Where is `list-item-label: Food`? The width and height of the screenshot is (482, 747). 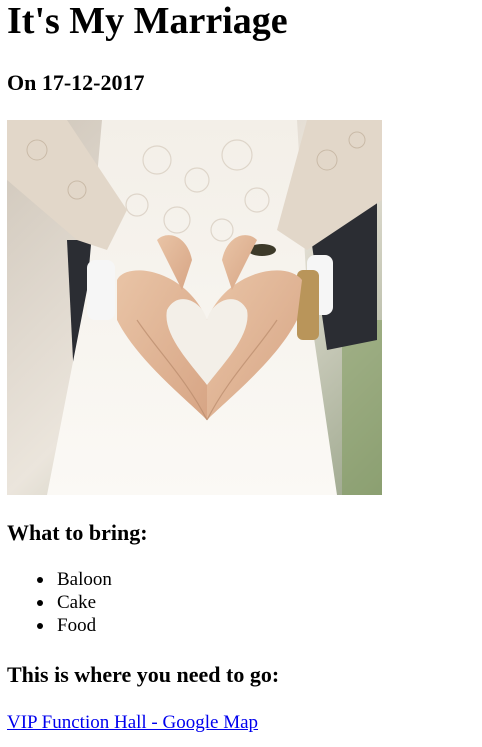
list-item-label: Food is located at coordinates (77, 625).